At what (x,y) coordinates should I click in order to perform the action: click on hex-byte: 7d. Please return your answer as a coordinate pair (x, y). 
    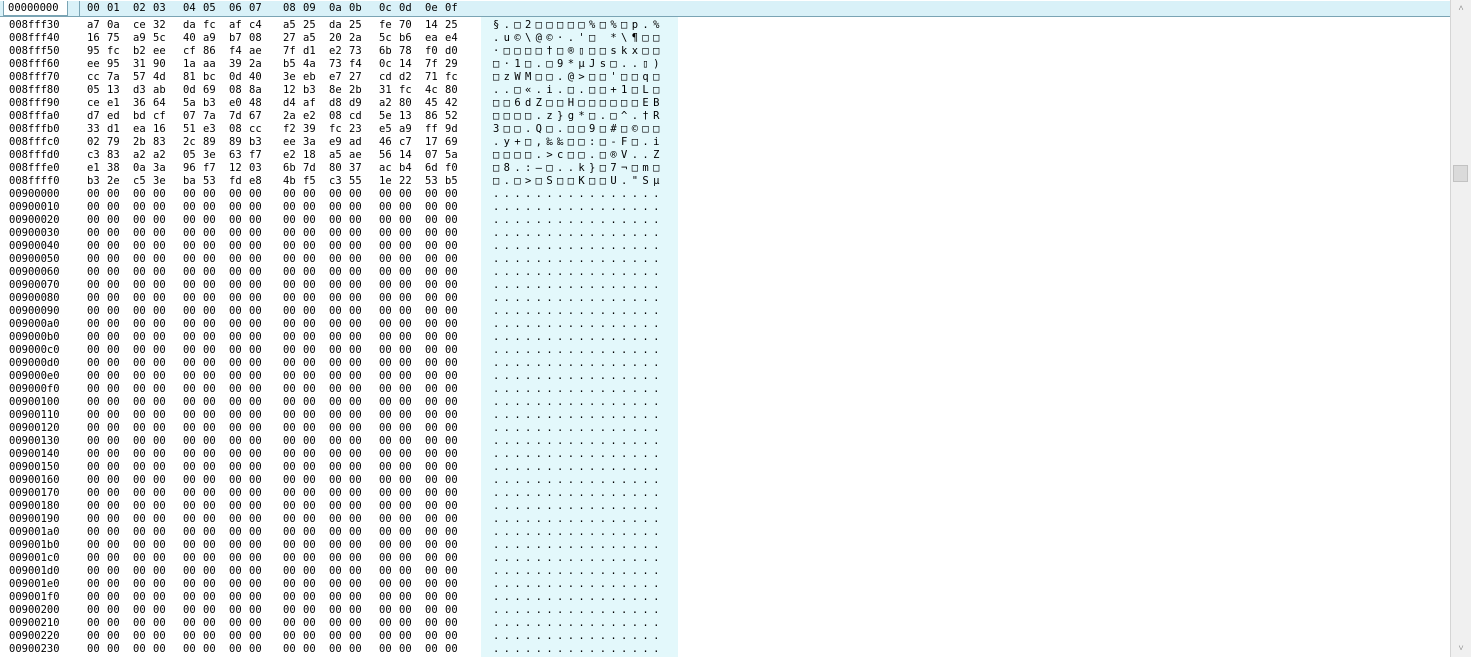
    Looking at the image, I should click on (235, 116).